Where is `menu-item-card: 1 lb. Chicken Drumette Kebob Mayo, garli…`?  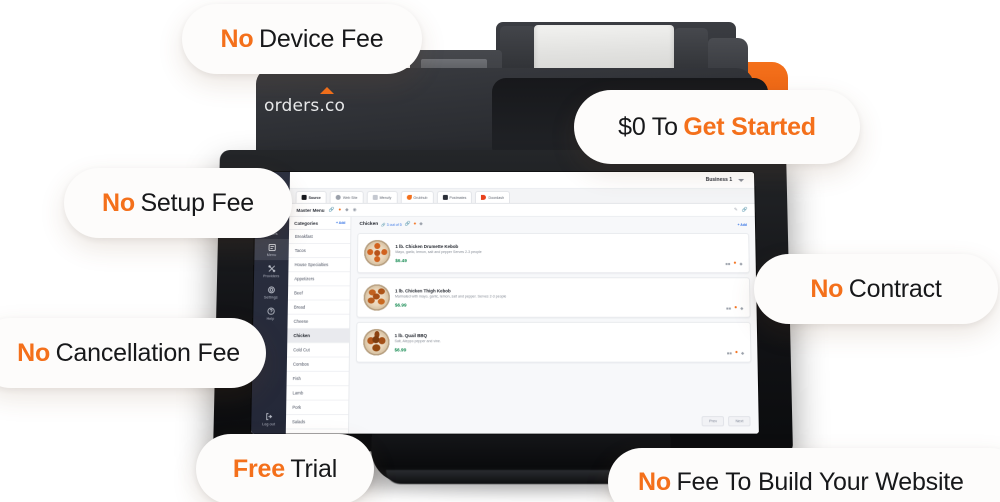
menu-item-card: 1 lb. Chicken Drumette Kebob Mayo, garli… is located at coordinates (553, 253).